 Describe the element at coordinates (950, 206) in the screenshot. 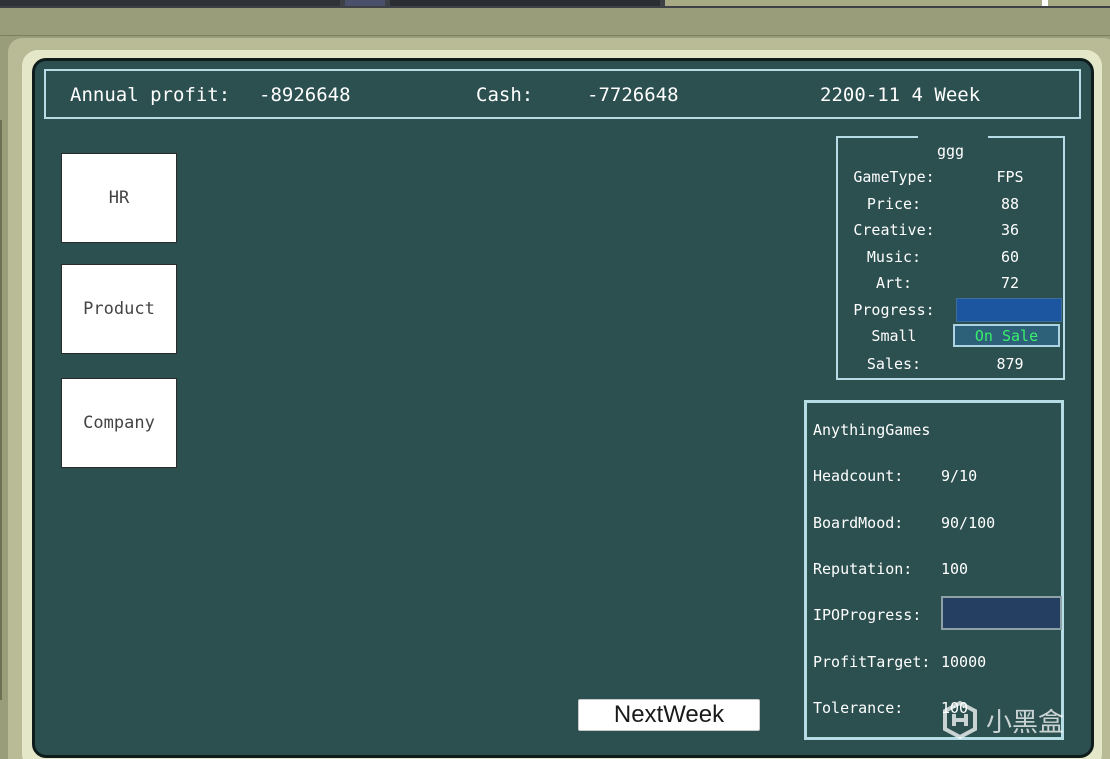

I see `price-row: Price: 88` at that location.